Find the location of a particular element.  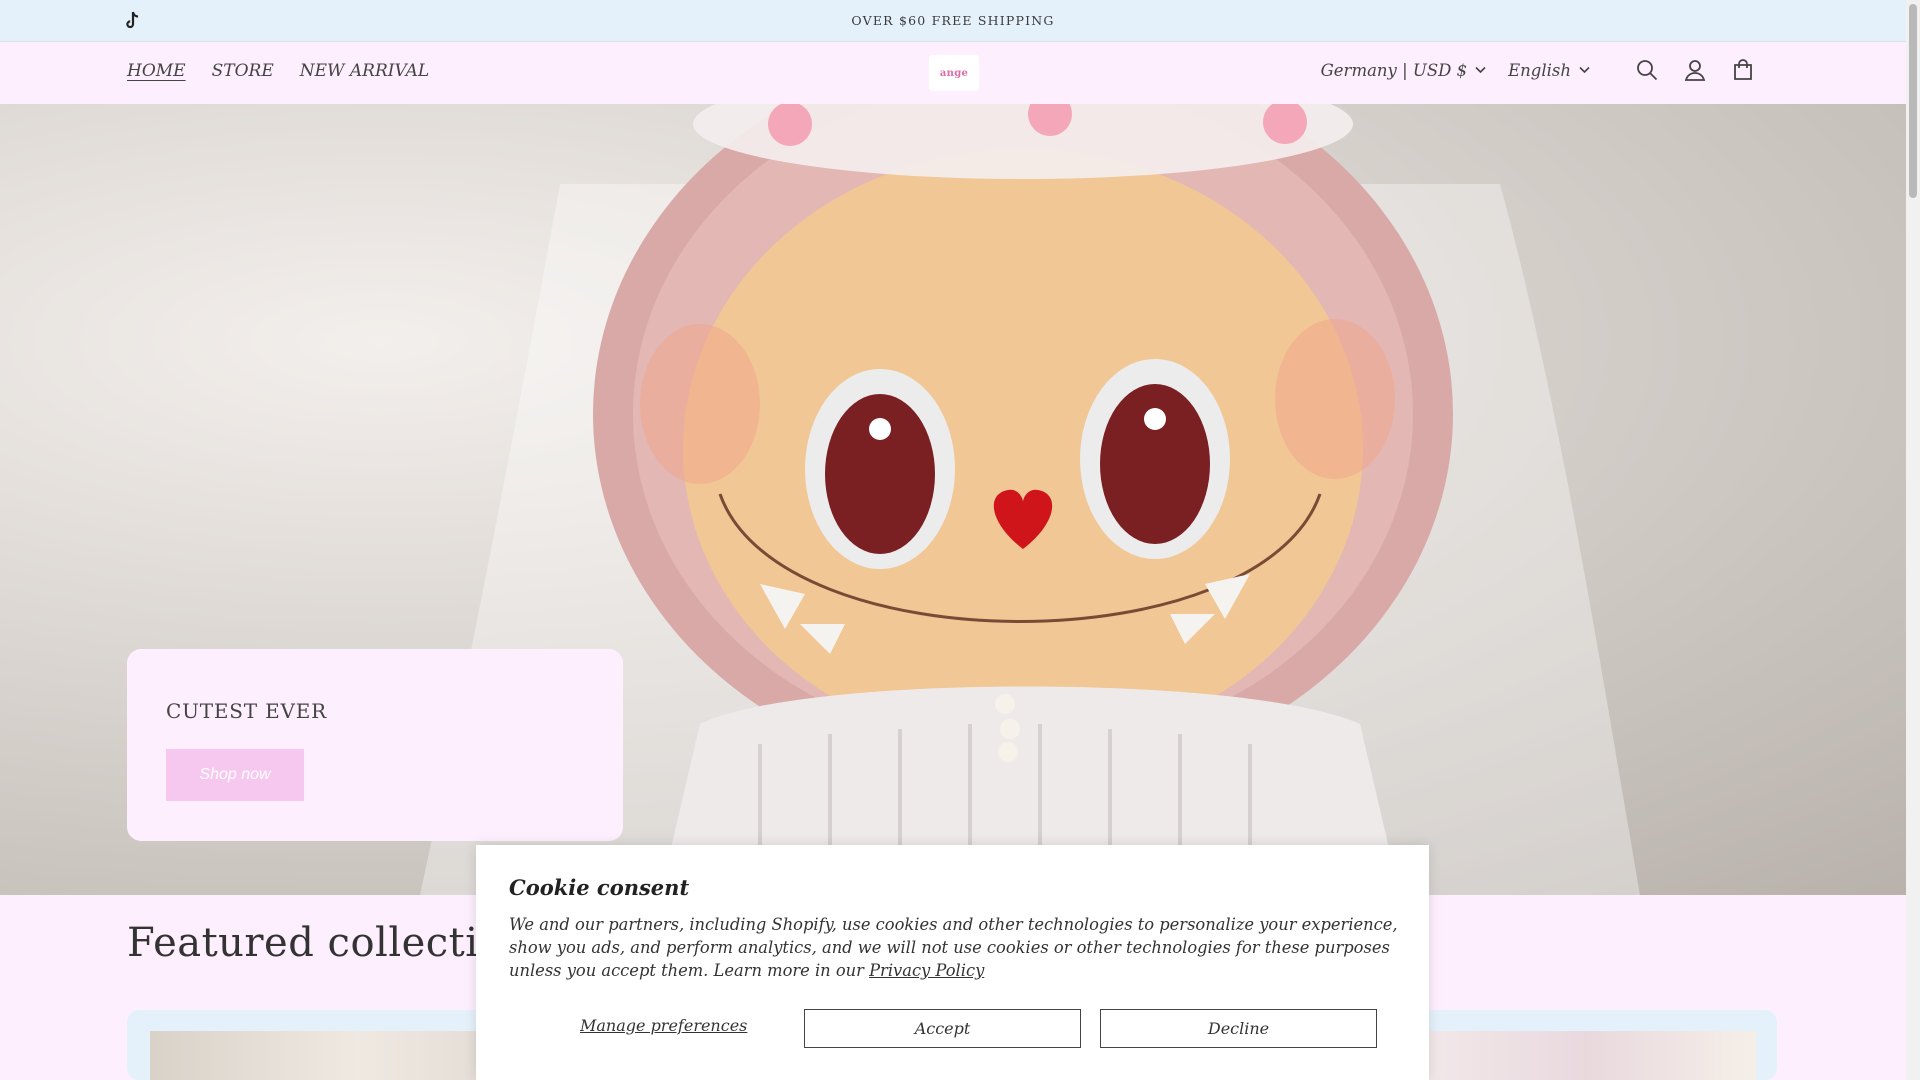

tiktok-icon is located at coordinates (133, 21).